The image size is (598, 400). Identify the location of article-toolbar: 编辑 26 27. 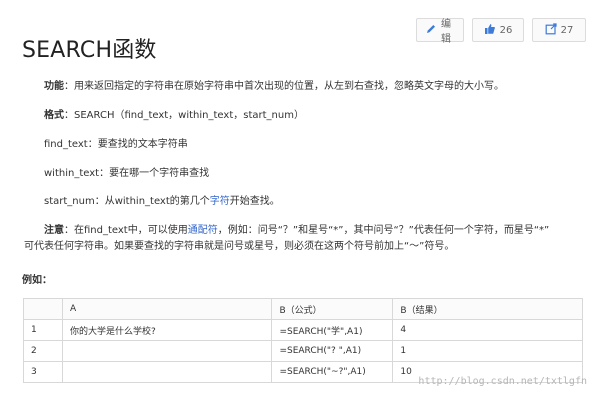
(501, 31).